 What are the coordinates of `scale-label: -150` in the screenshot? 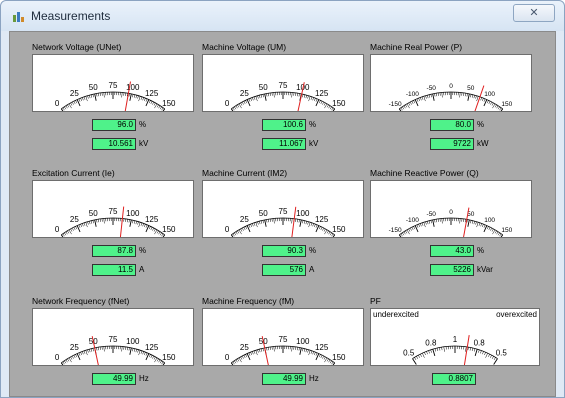 It's located at (395, 230).